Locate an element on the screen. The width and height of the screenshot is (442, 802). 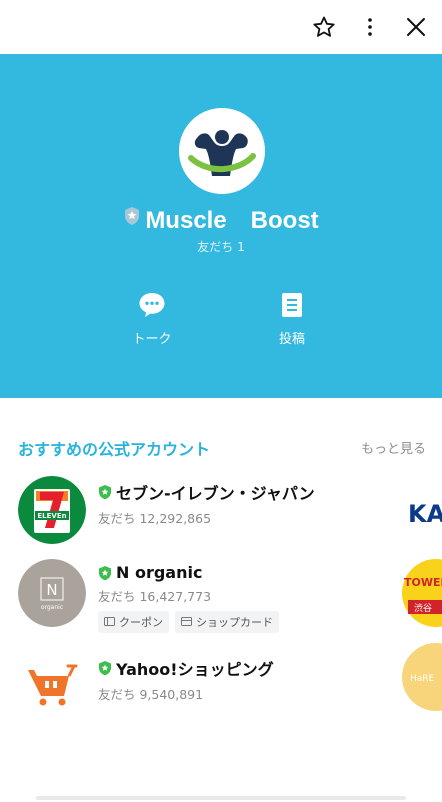
friend-count-seven-eleven: 友だち 12,292,865 is located at coordinates (155, 518).